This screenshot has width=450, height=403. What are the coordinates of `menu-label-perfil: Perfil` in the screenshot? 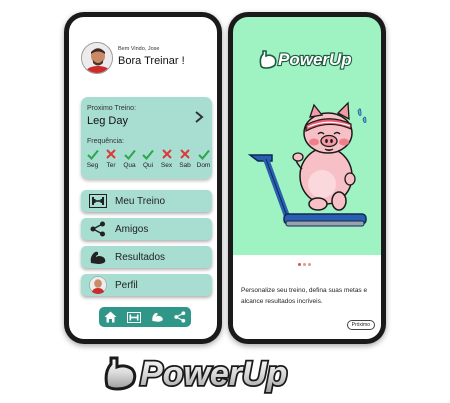 It's located at (126, 285).